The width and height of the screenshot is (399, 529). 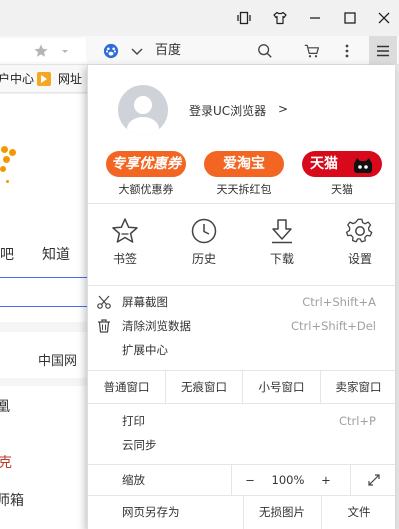 What do you see at coordinates (125, 230) in the screenshot?
I see `star-outline-icon` at bounding box center [125, 230].